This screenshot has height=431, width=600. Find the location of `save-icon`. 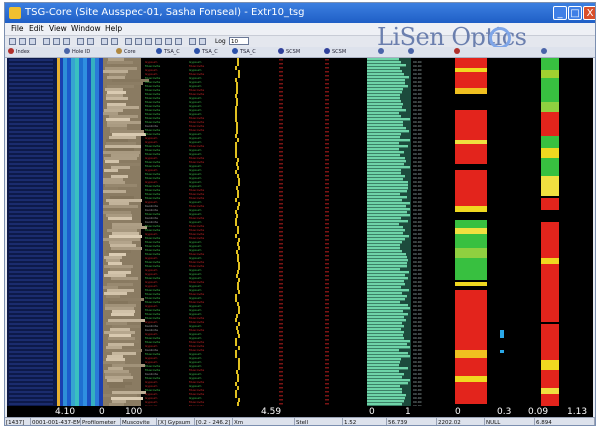

save-icon is located at coordinates (32, 41).